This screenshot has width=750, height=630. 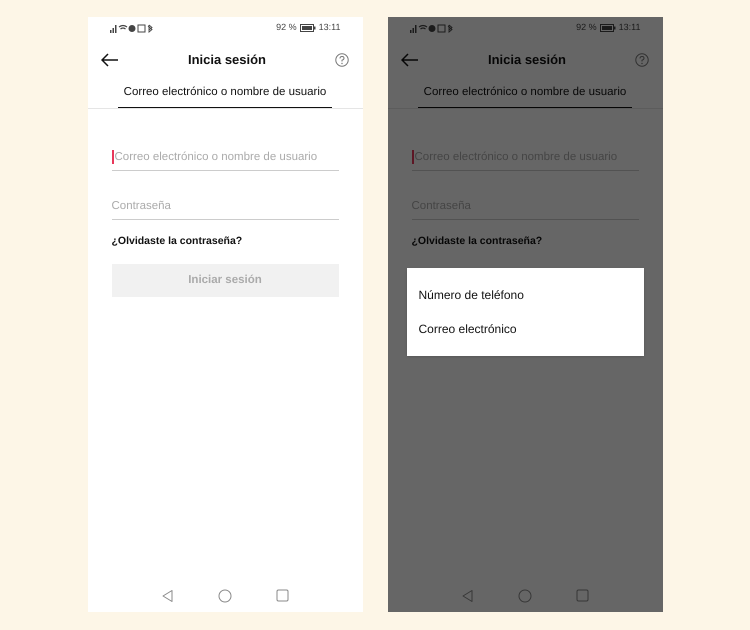 I want to click on menu-item: Correo electrónico, so click(x=525, y=329).